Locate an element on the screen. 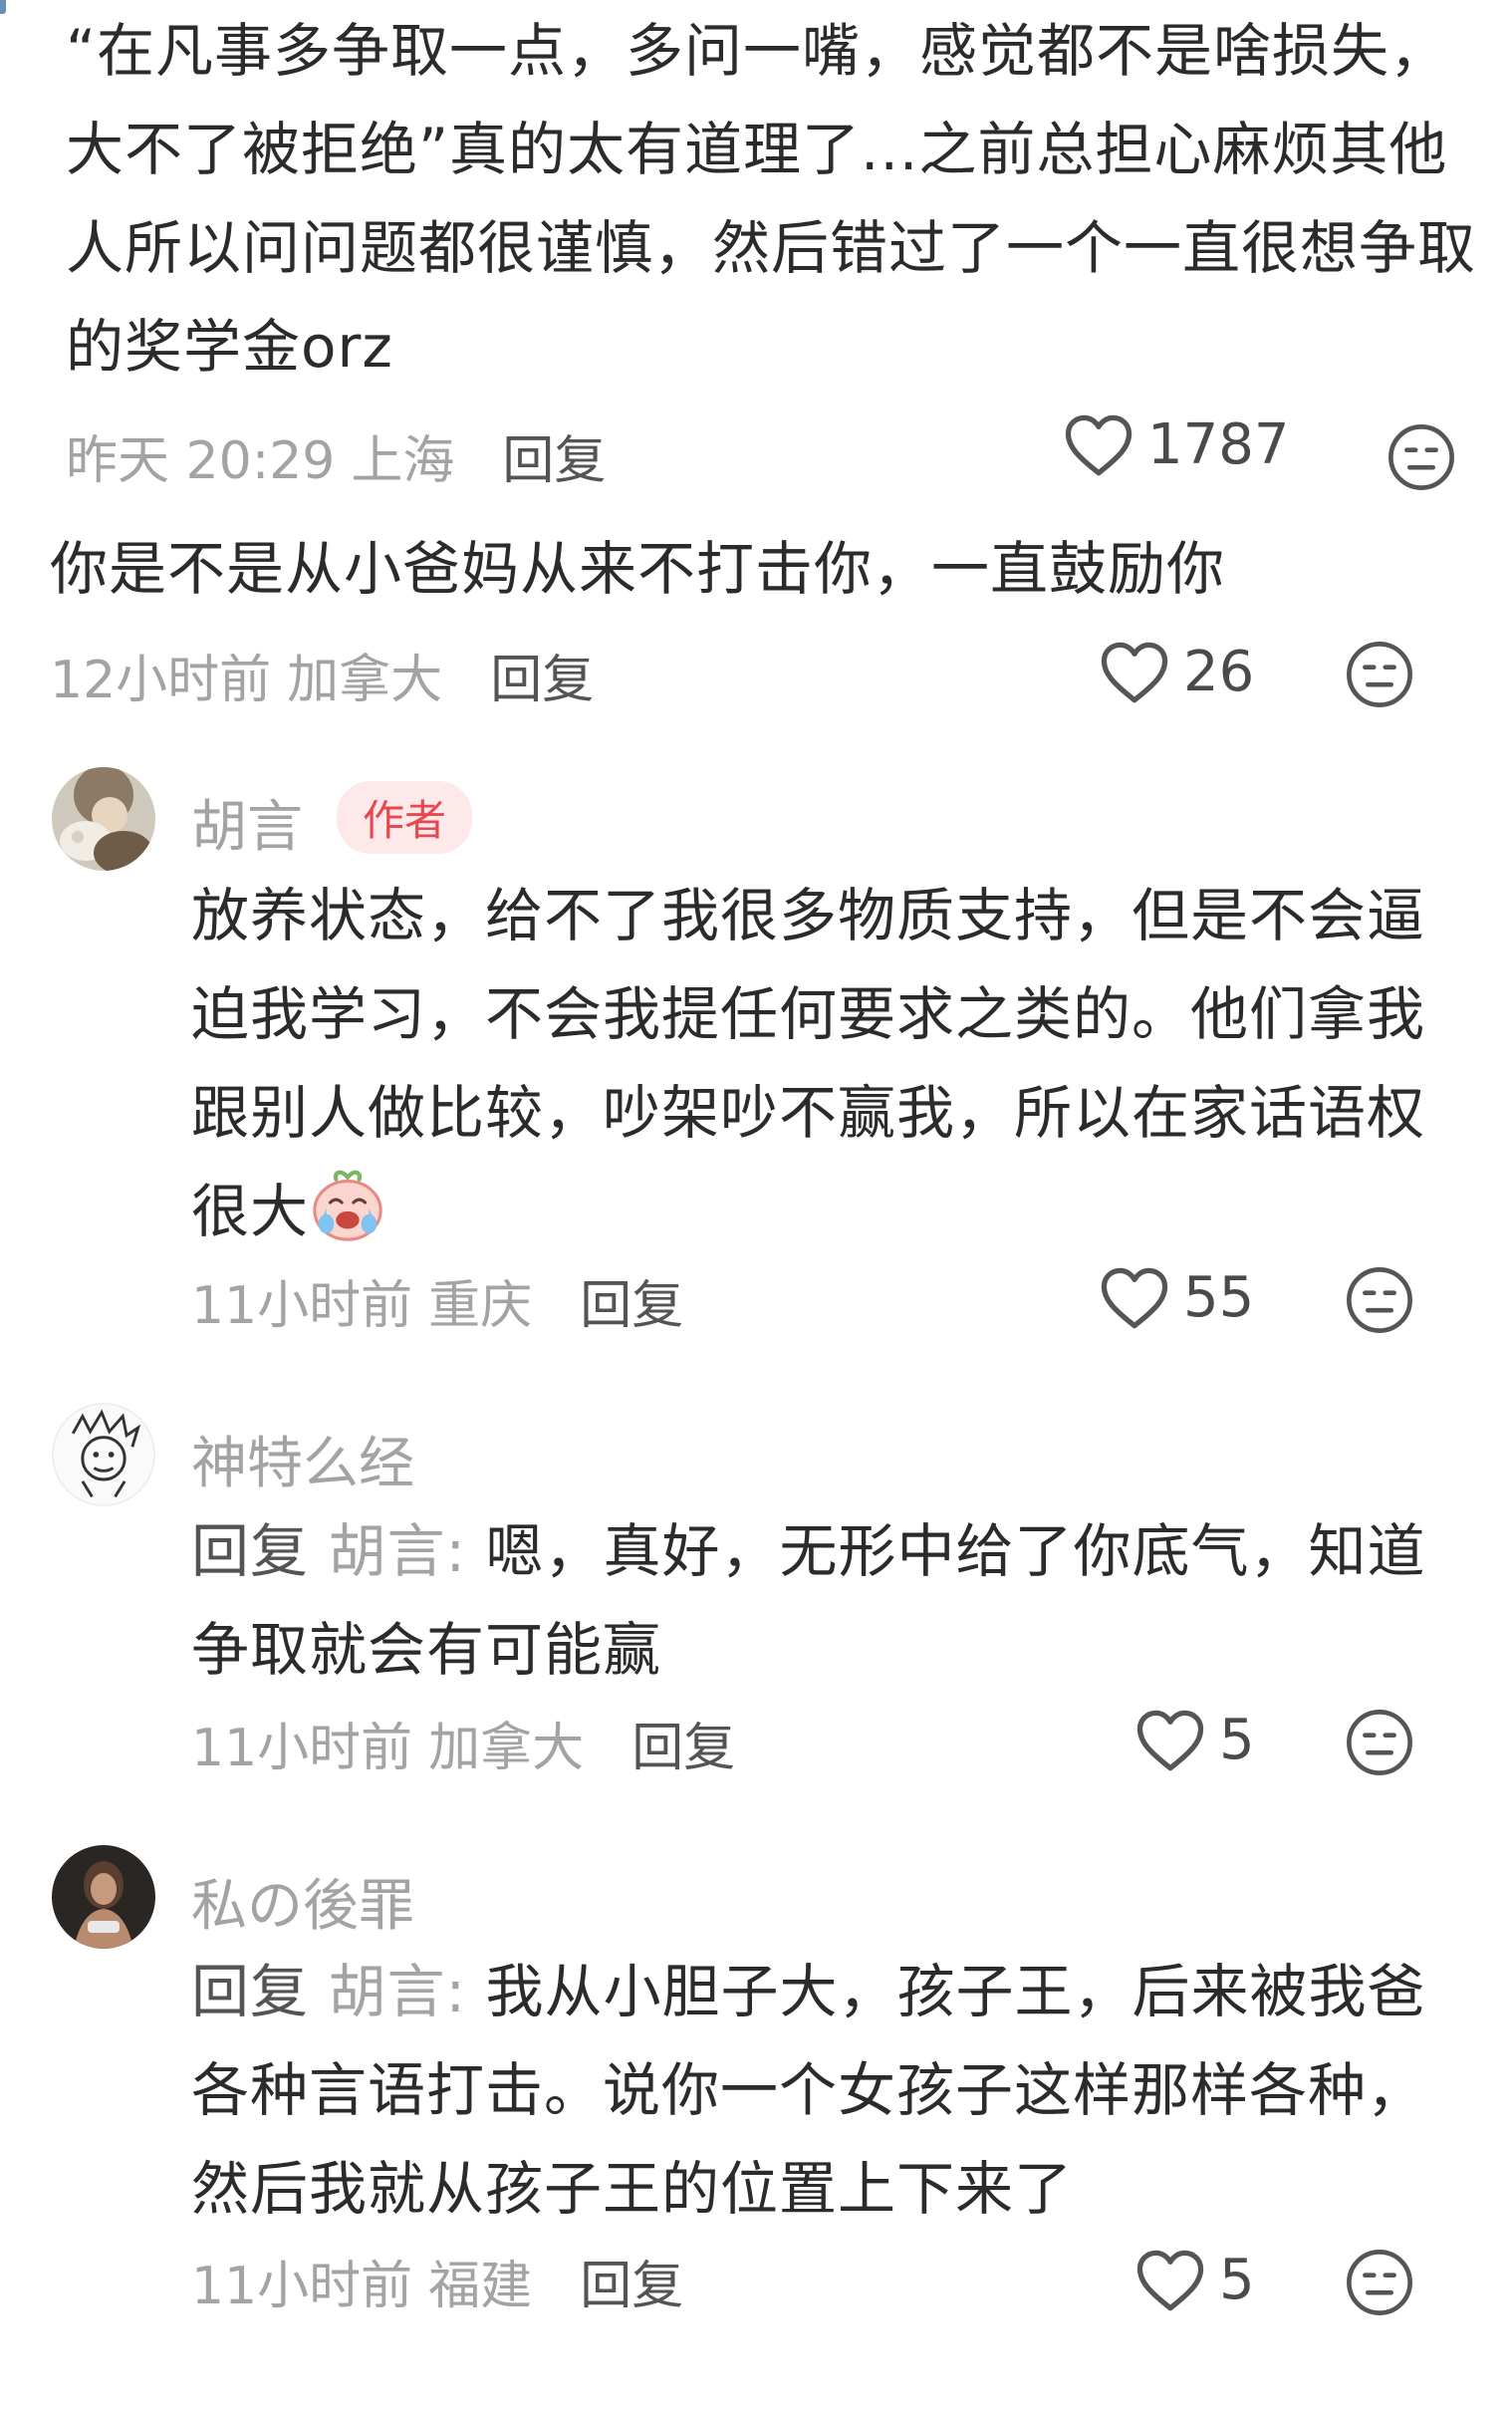 The height and width of the screenshot is (2411, 1512). like-button: 1787 is located at coordinates (1177, 444).